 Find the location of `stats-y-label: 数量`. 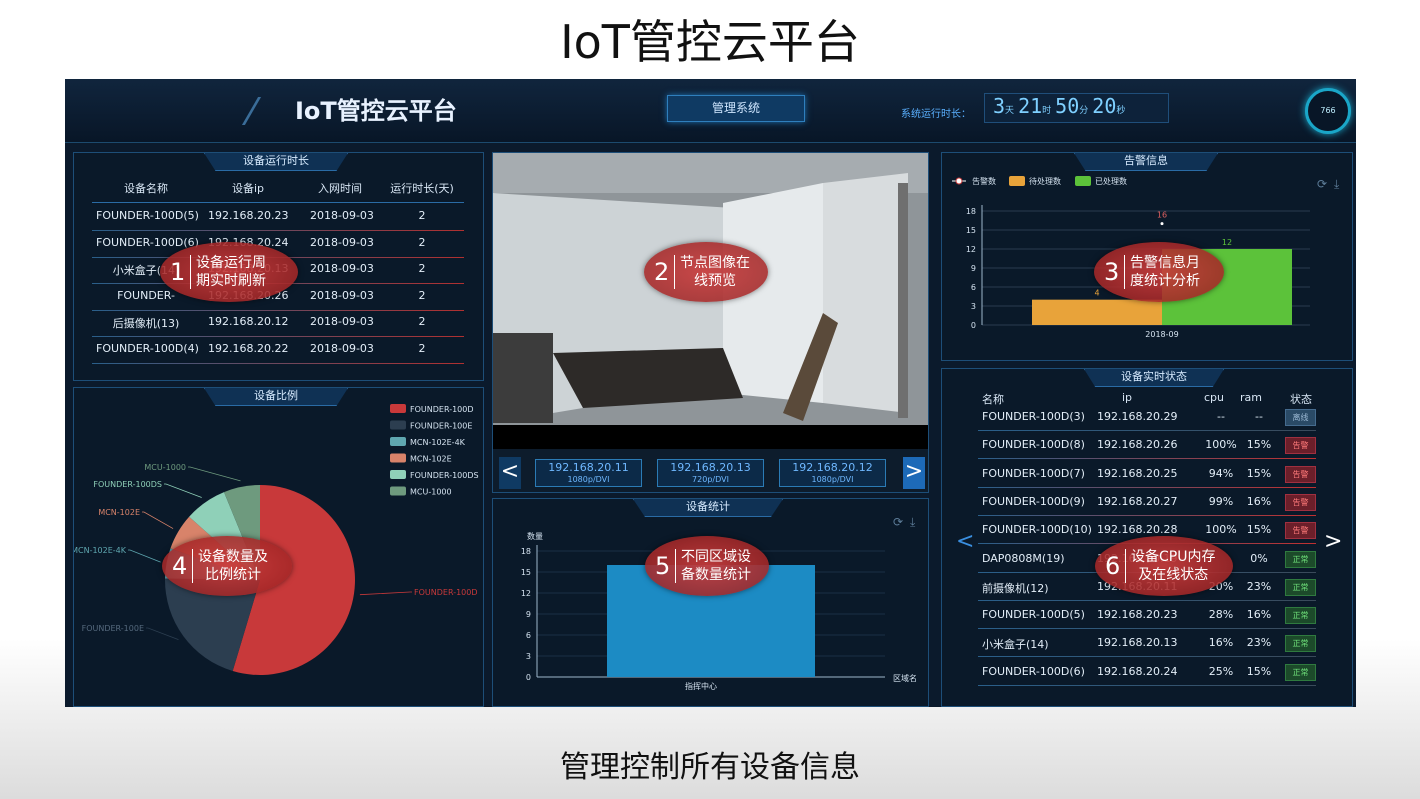

stats-y-label: 数量 is located at coordinates (535, 536).